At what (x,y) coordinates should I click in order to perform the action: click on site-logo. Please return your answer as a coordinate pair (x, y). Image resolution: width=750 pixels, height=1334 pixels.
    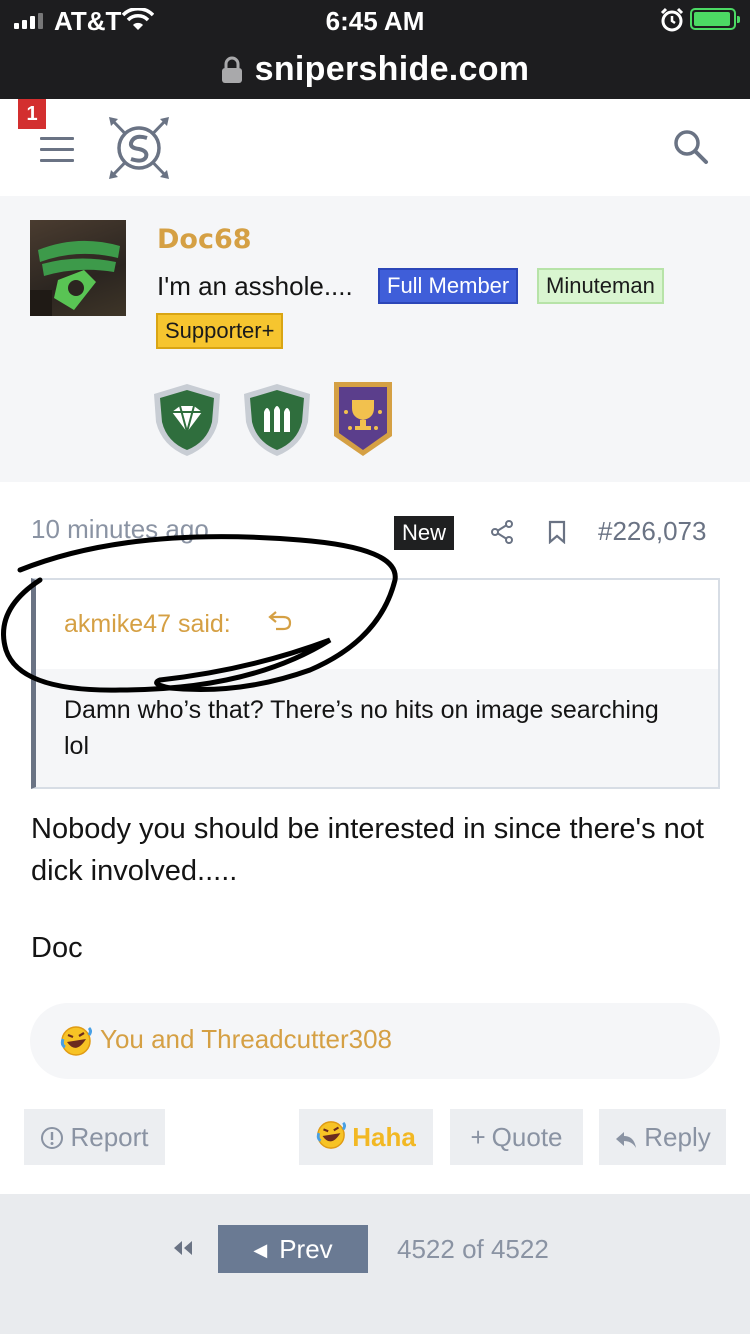
    Looking at the image, I should click on (139, 148).